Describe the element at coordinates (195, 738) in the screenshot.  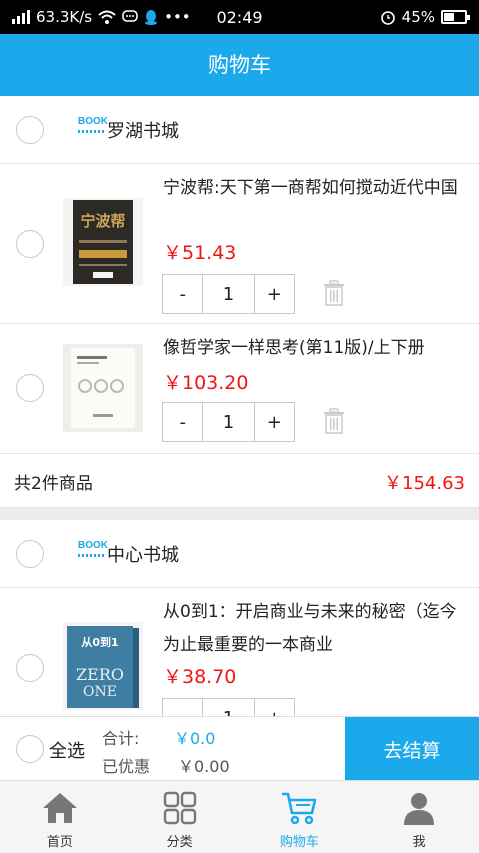
I see `total-value: ￥0.0` at that location.